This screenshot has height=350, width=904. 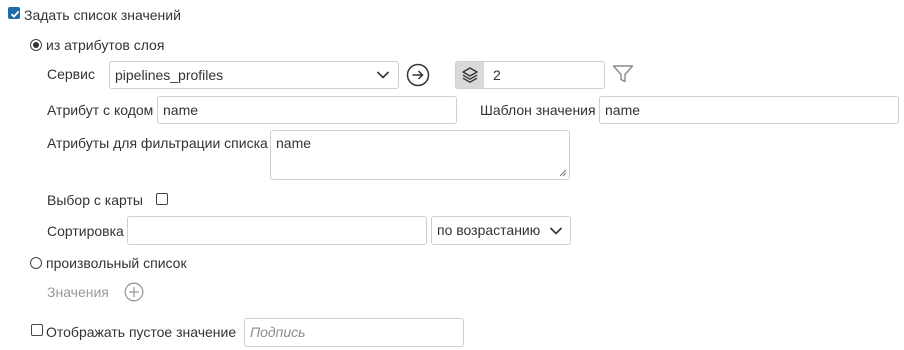 What do you see at coordinates (489, 230) in the screenshot?
I see `sort-order-value: по возрастанию` at bounding box center [489, 230].